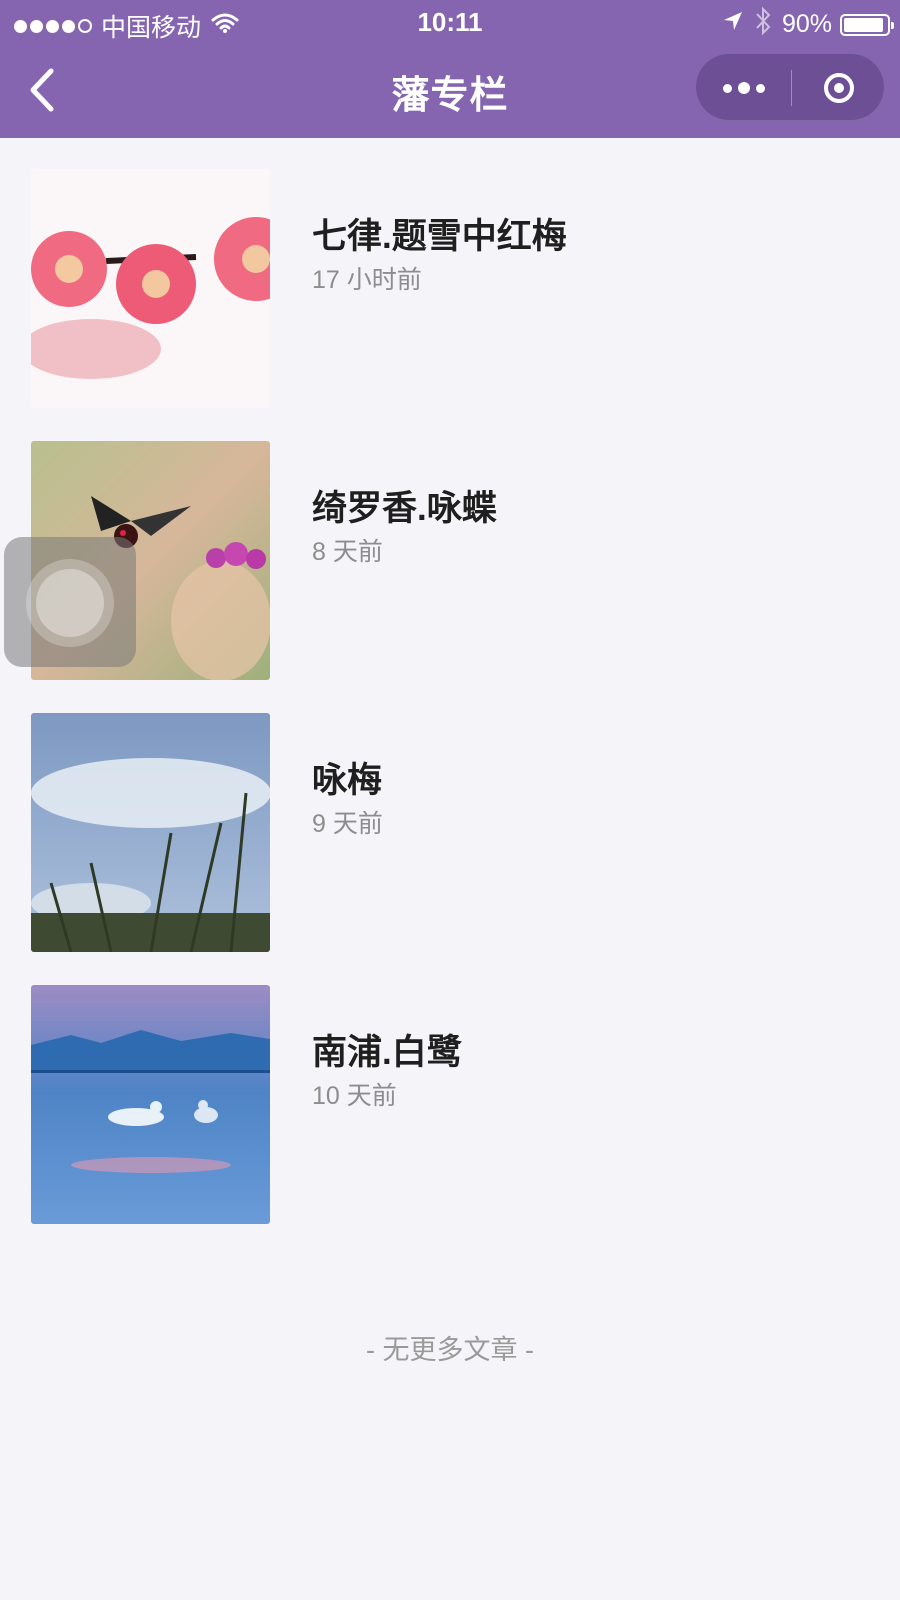 This screenshot has width=900, height=1600. Describe the element at coordinates (347, 824) in the screenshot. I see `article-time: 9 天前` at that location.